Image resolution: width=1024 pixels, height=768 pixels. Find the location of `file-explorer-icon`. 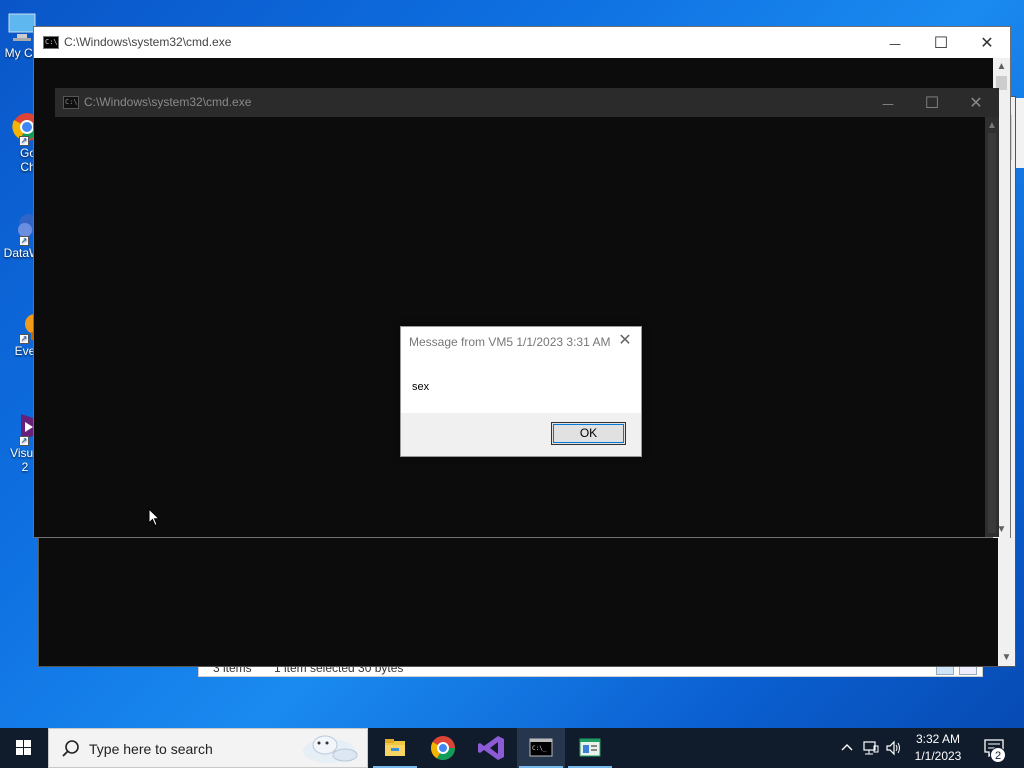

file-explorer-icon is located at coordinates (395, 747).